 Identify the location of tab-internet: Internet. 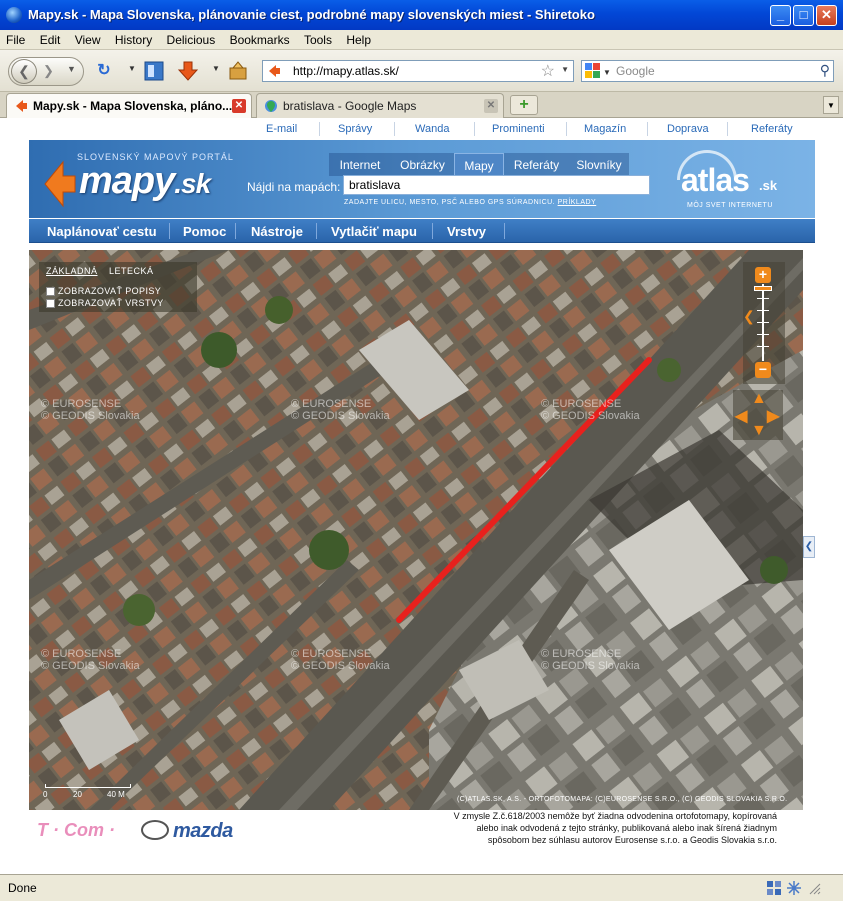
(360, 164).